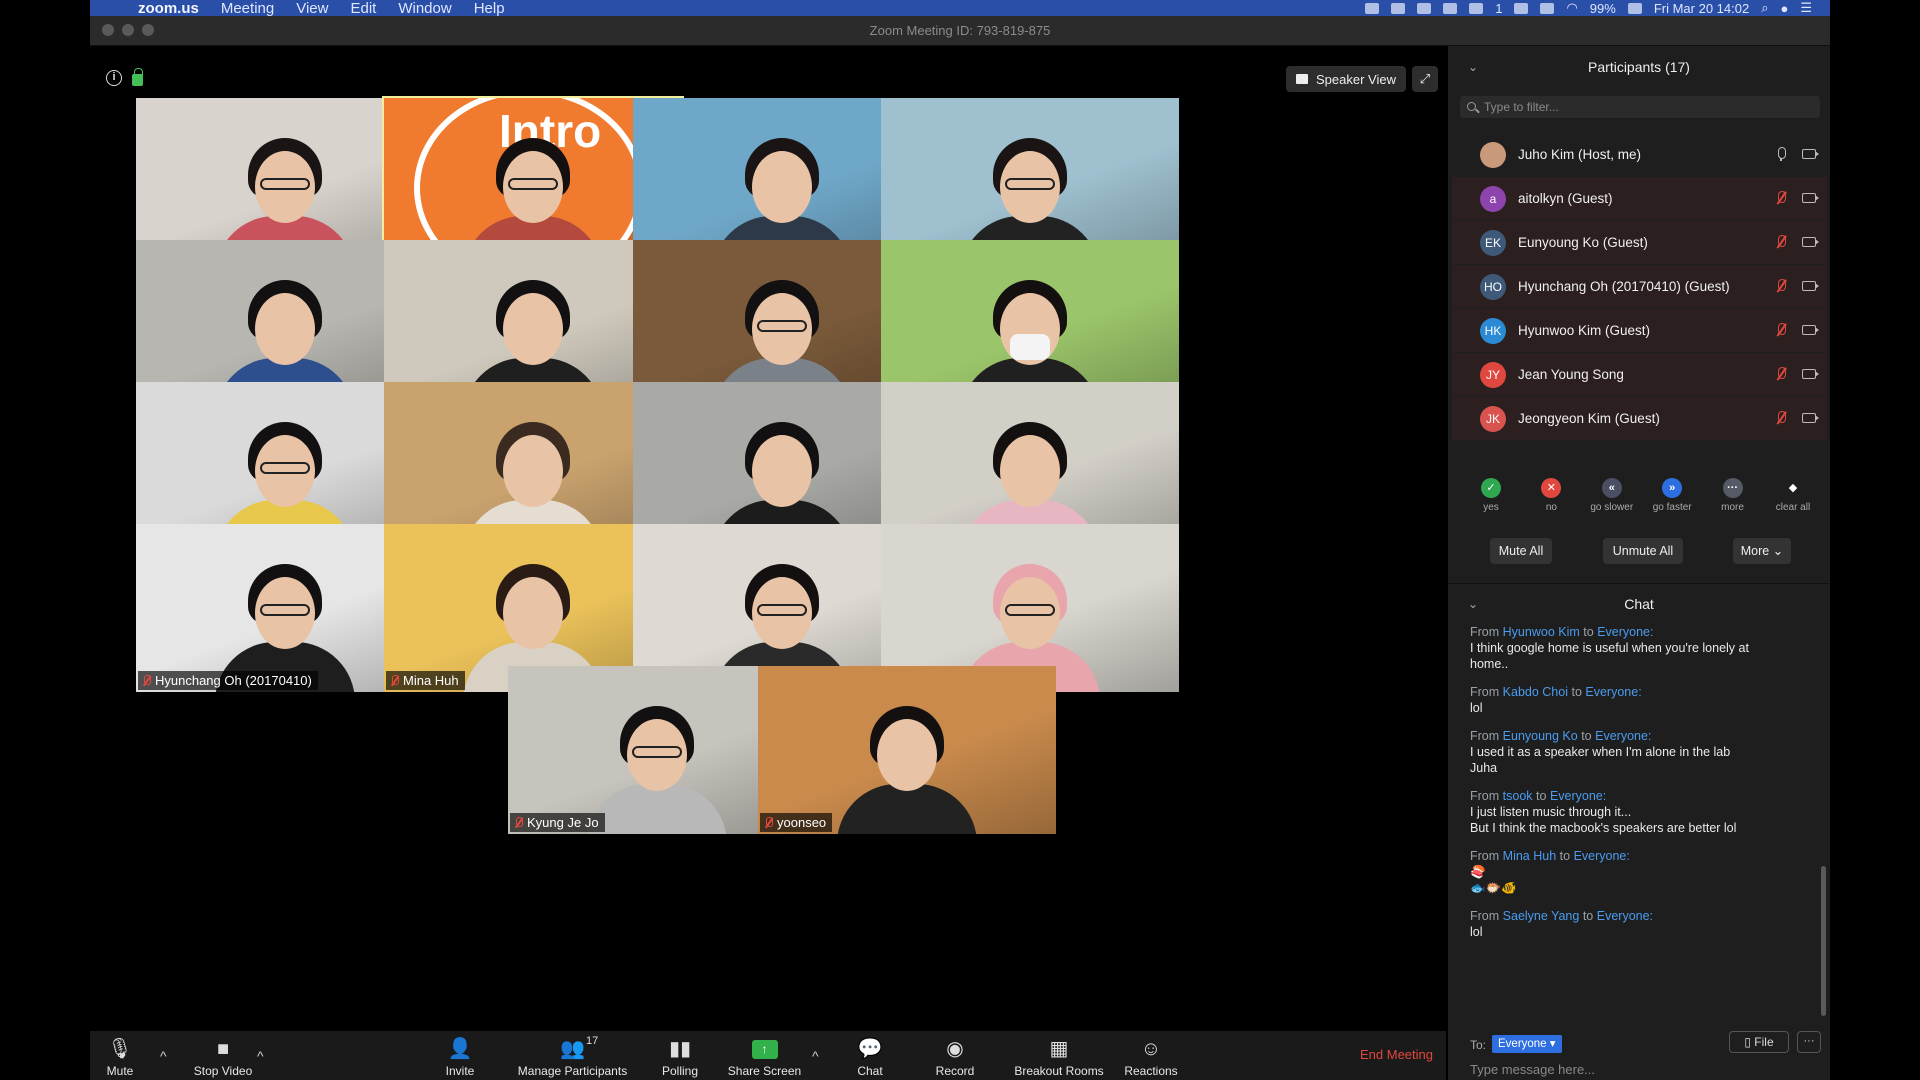 The image size is (1920, 1080). What do you see at coordinates (1535, 692) in the screenshot?
I see `chat-sender: Kabdo Choi` at bounding box center [1535, 692].